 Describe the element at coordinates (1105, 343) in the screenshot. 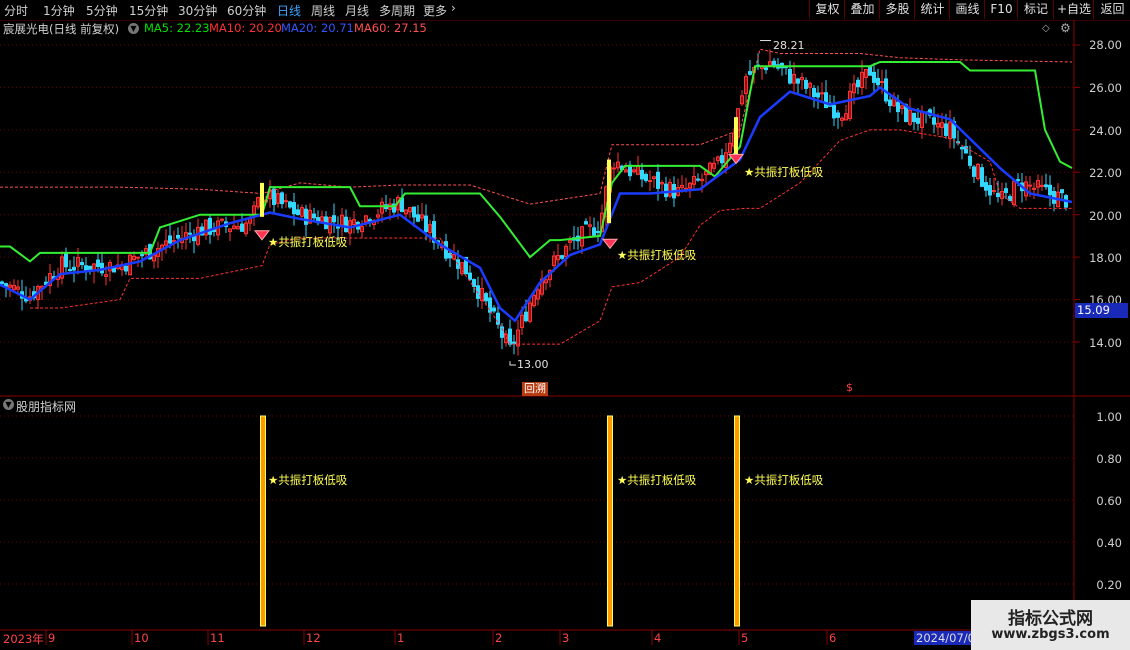

I see `price-tick: 14.00` at that location.